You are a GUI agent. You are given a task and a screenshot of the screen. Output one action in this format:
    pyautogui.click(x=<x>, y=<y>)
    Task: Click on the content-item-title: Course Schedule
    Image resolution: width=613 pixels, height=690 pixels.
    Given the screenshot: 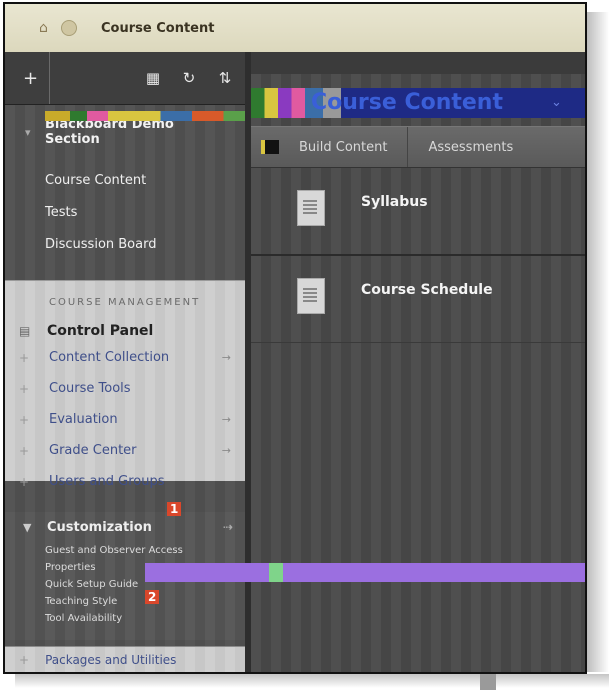 What is the action you would take?
    pyautogui.click(x=427, y=290)
    